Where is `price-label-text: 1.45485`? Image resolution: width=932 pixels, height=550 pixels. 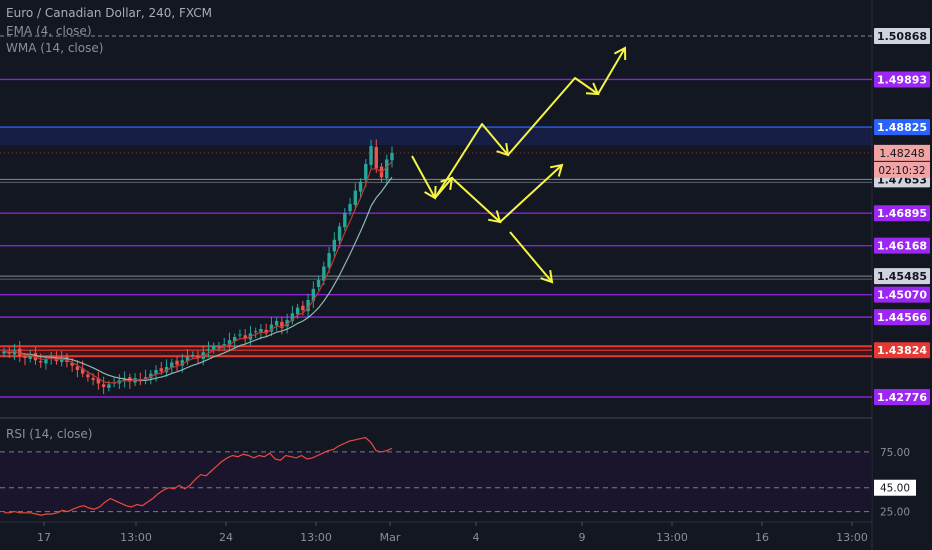 price-label-text: 1.45485 is located at coordinates (902, 276).